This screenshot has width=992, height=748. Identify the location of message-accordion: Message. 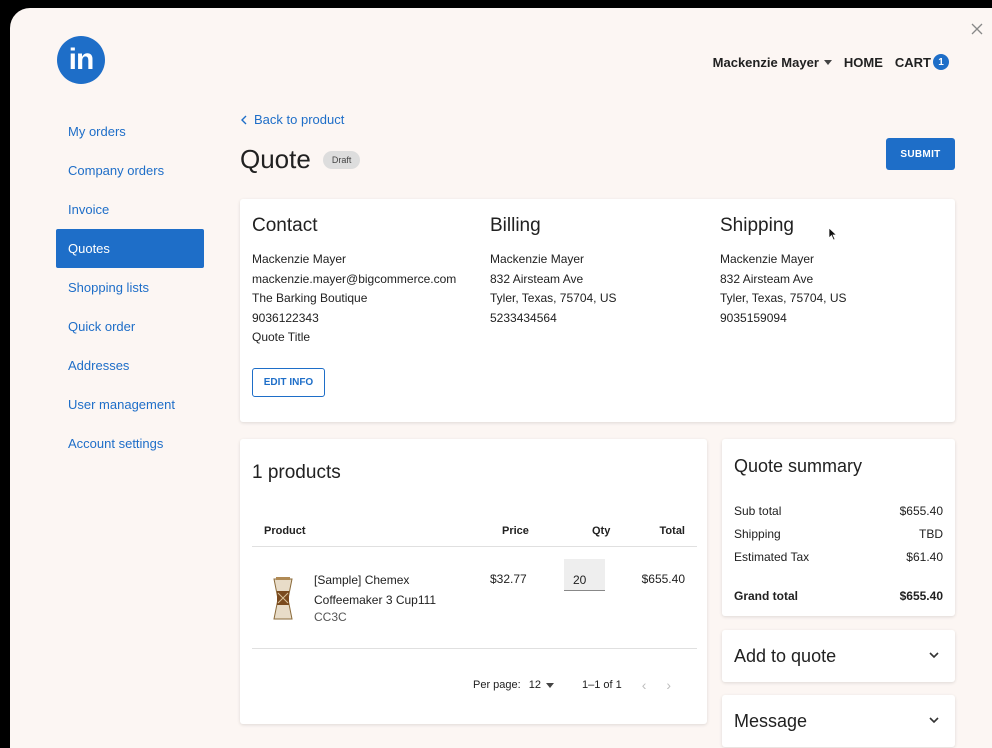
(838, 721).